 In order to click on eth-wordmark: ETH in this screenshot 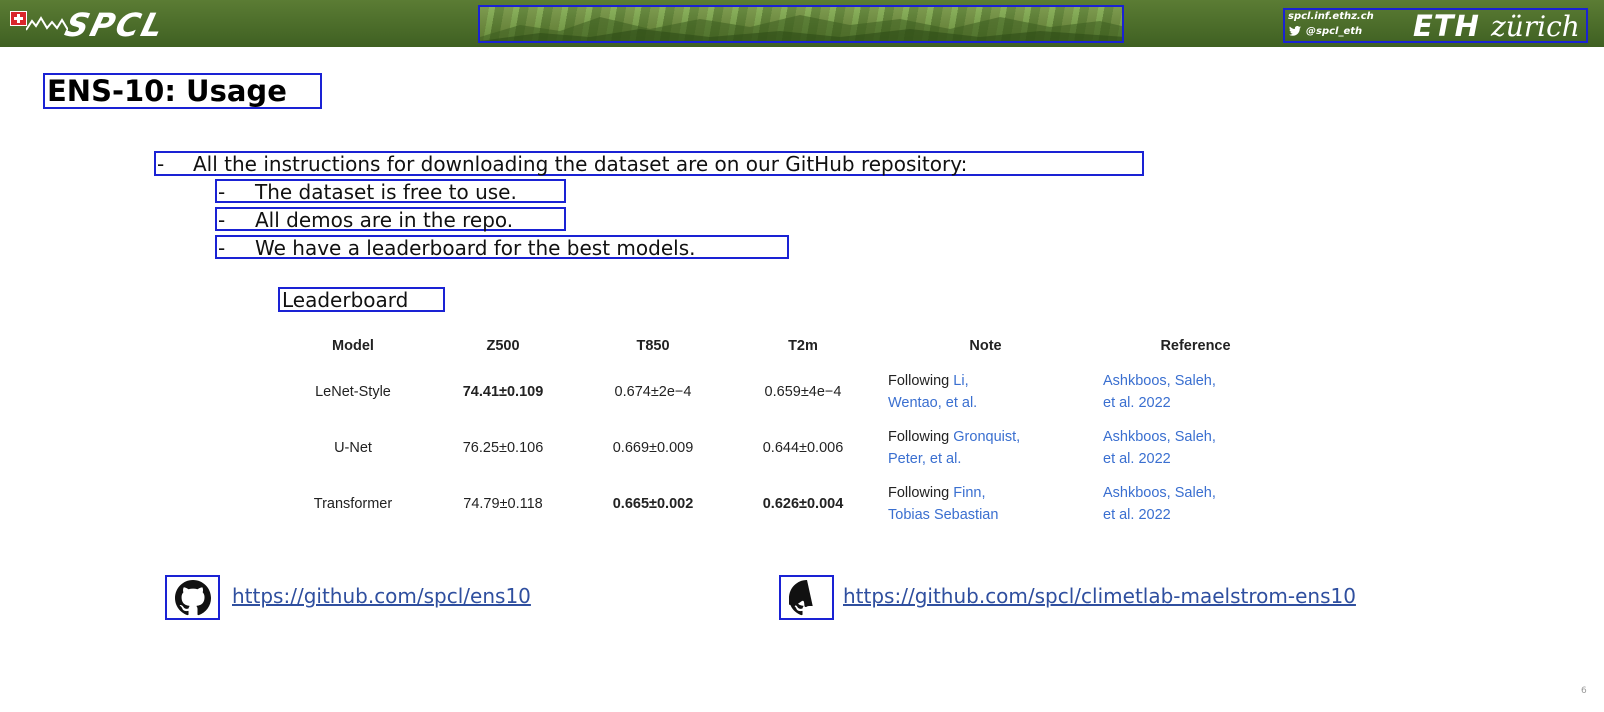, I will do `click(1446, 26)`.